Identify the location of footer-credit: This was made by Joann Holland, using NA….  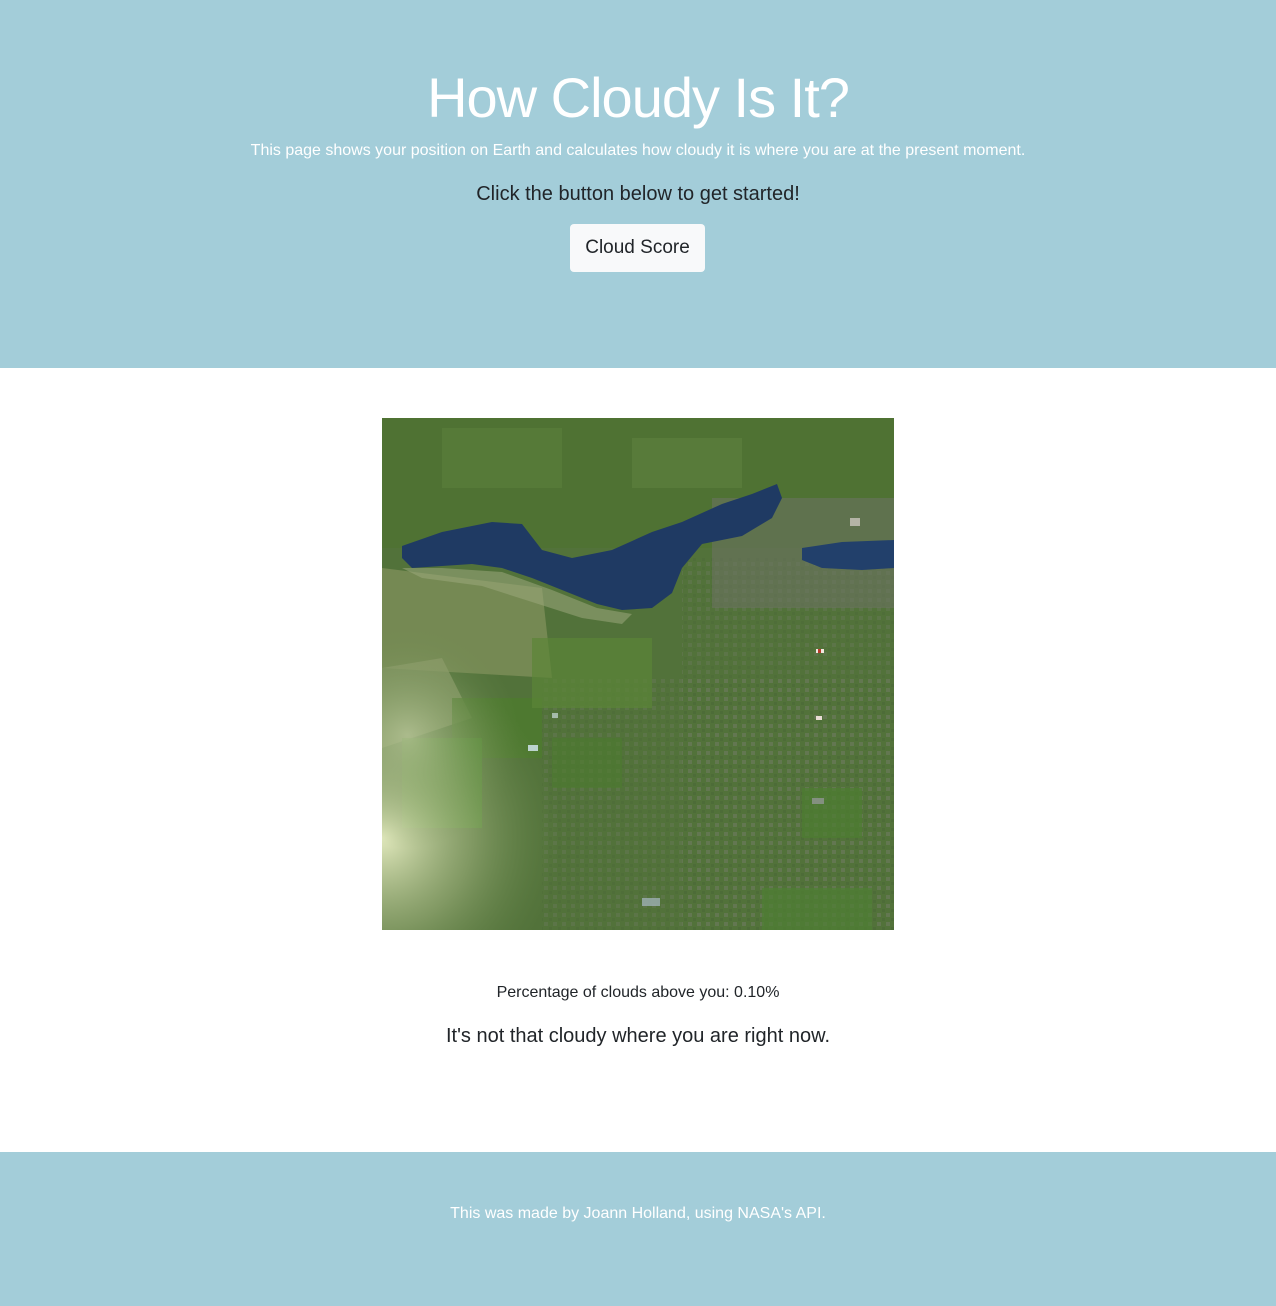
(638, 1213).